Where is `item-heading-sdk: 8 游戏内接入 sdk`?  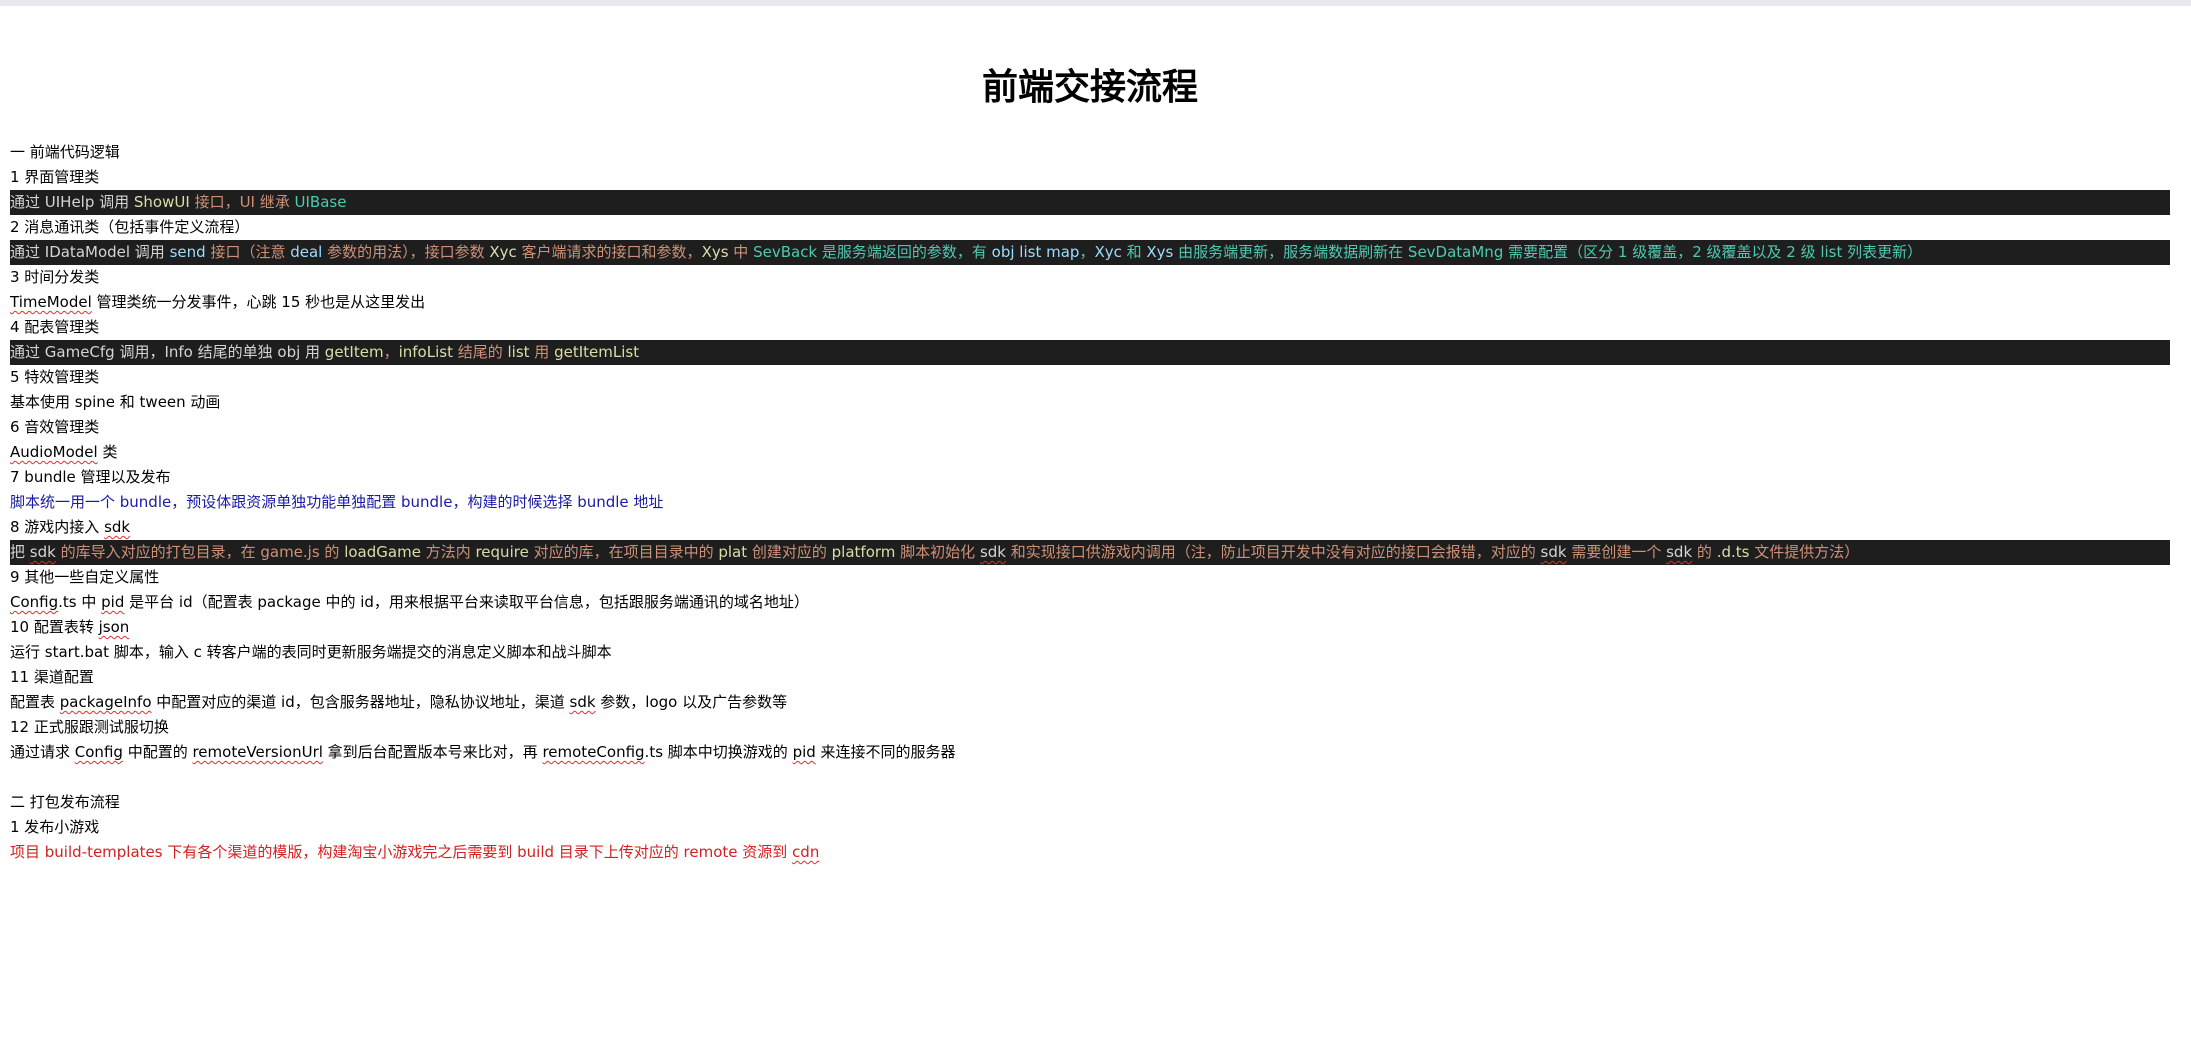 item-heading-sdk: 8 游戏内接入 sdk is located at coordinates (70, 527).